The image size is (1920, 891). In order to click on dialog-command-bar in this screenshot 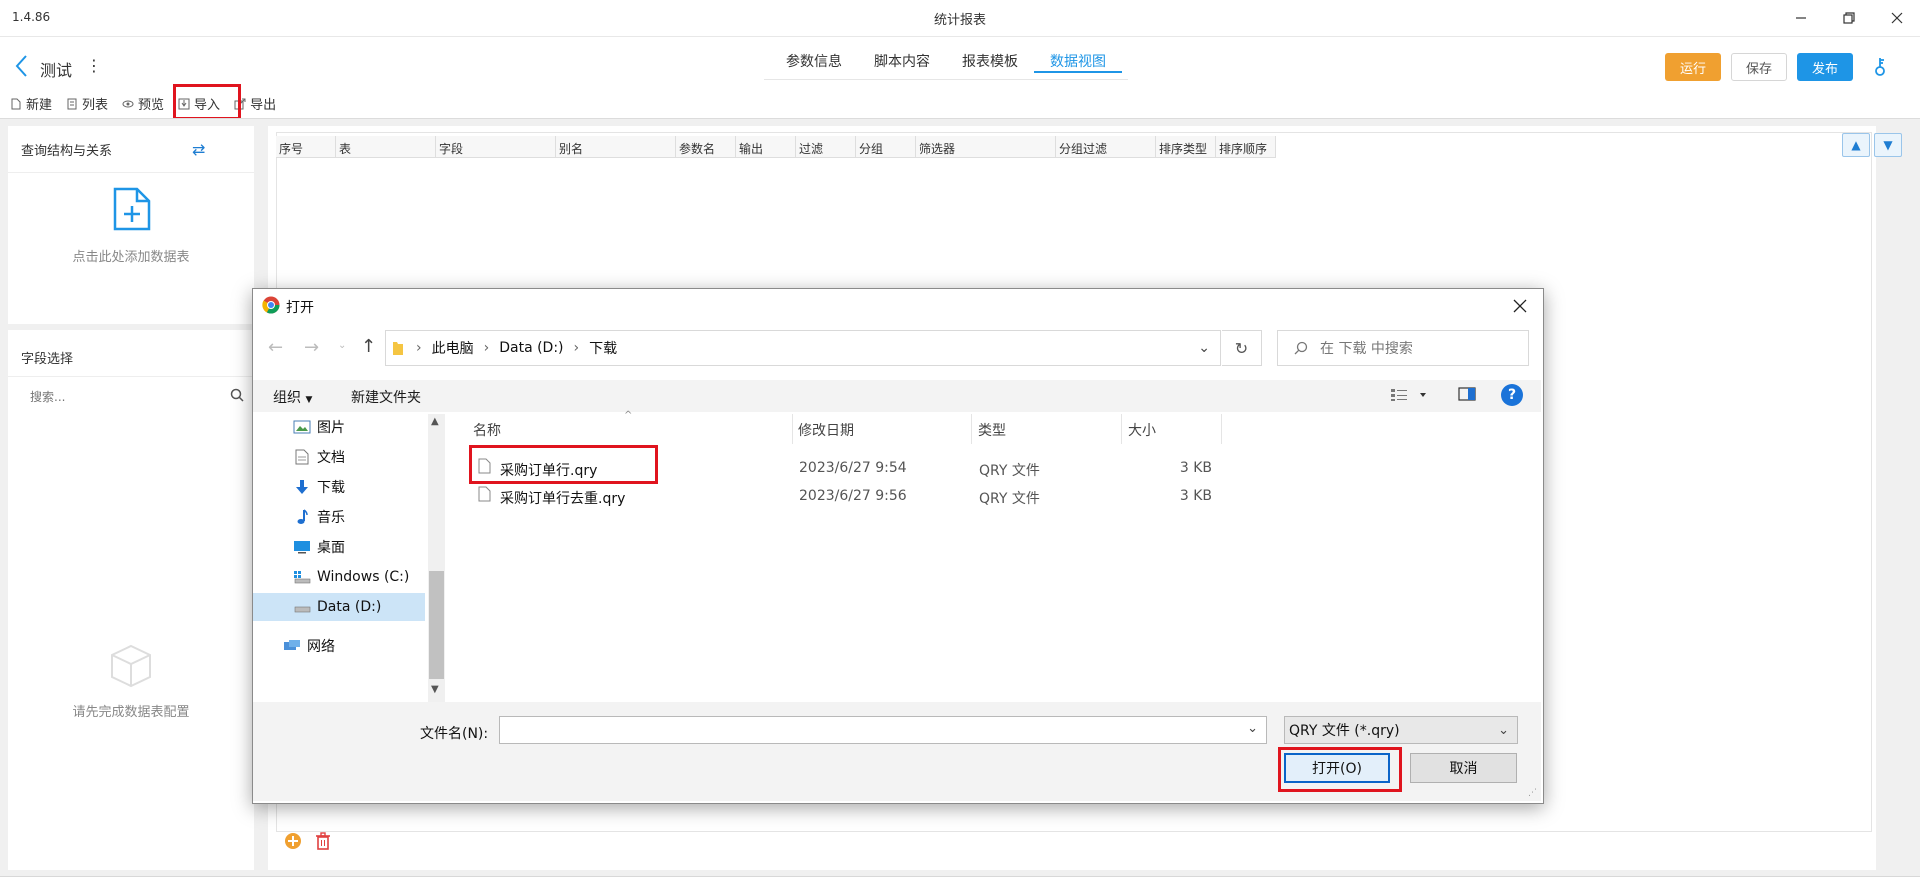, I will do `click(897, 396)`.